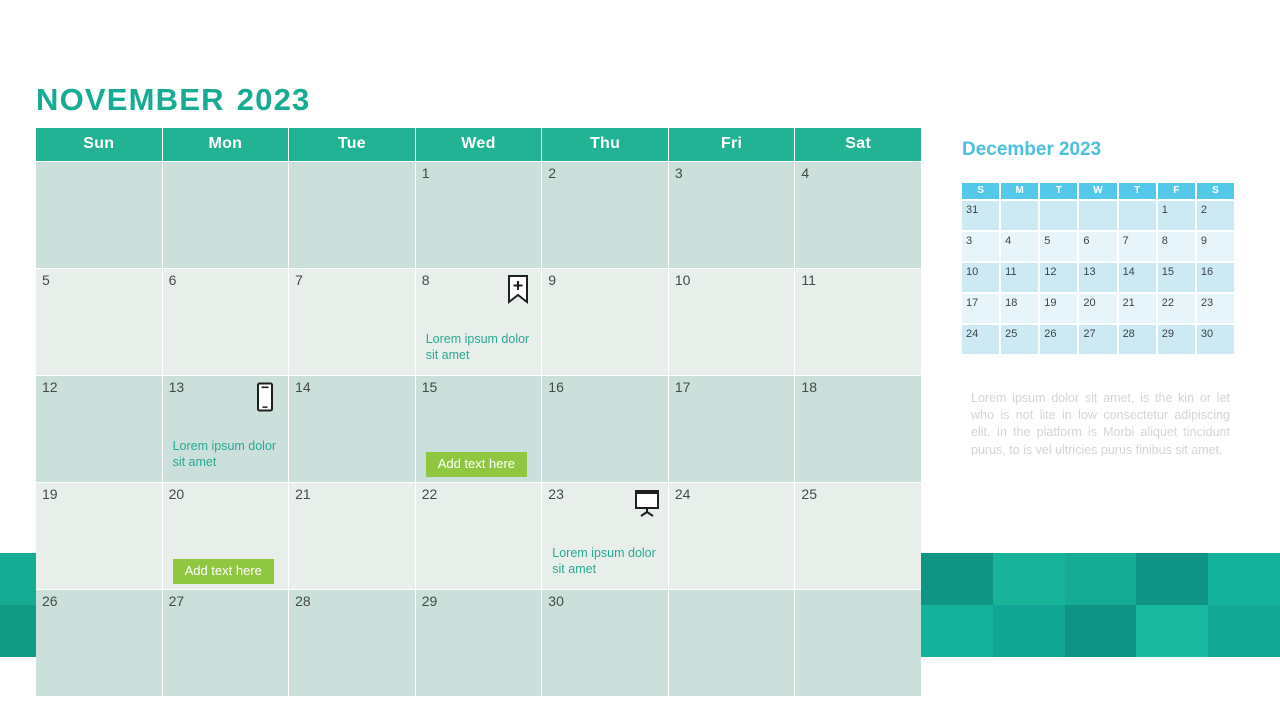  Describe the element at coordinates (1215, 246) in the screenshot. I see `mini-day-cell-9: 9` at that location.